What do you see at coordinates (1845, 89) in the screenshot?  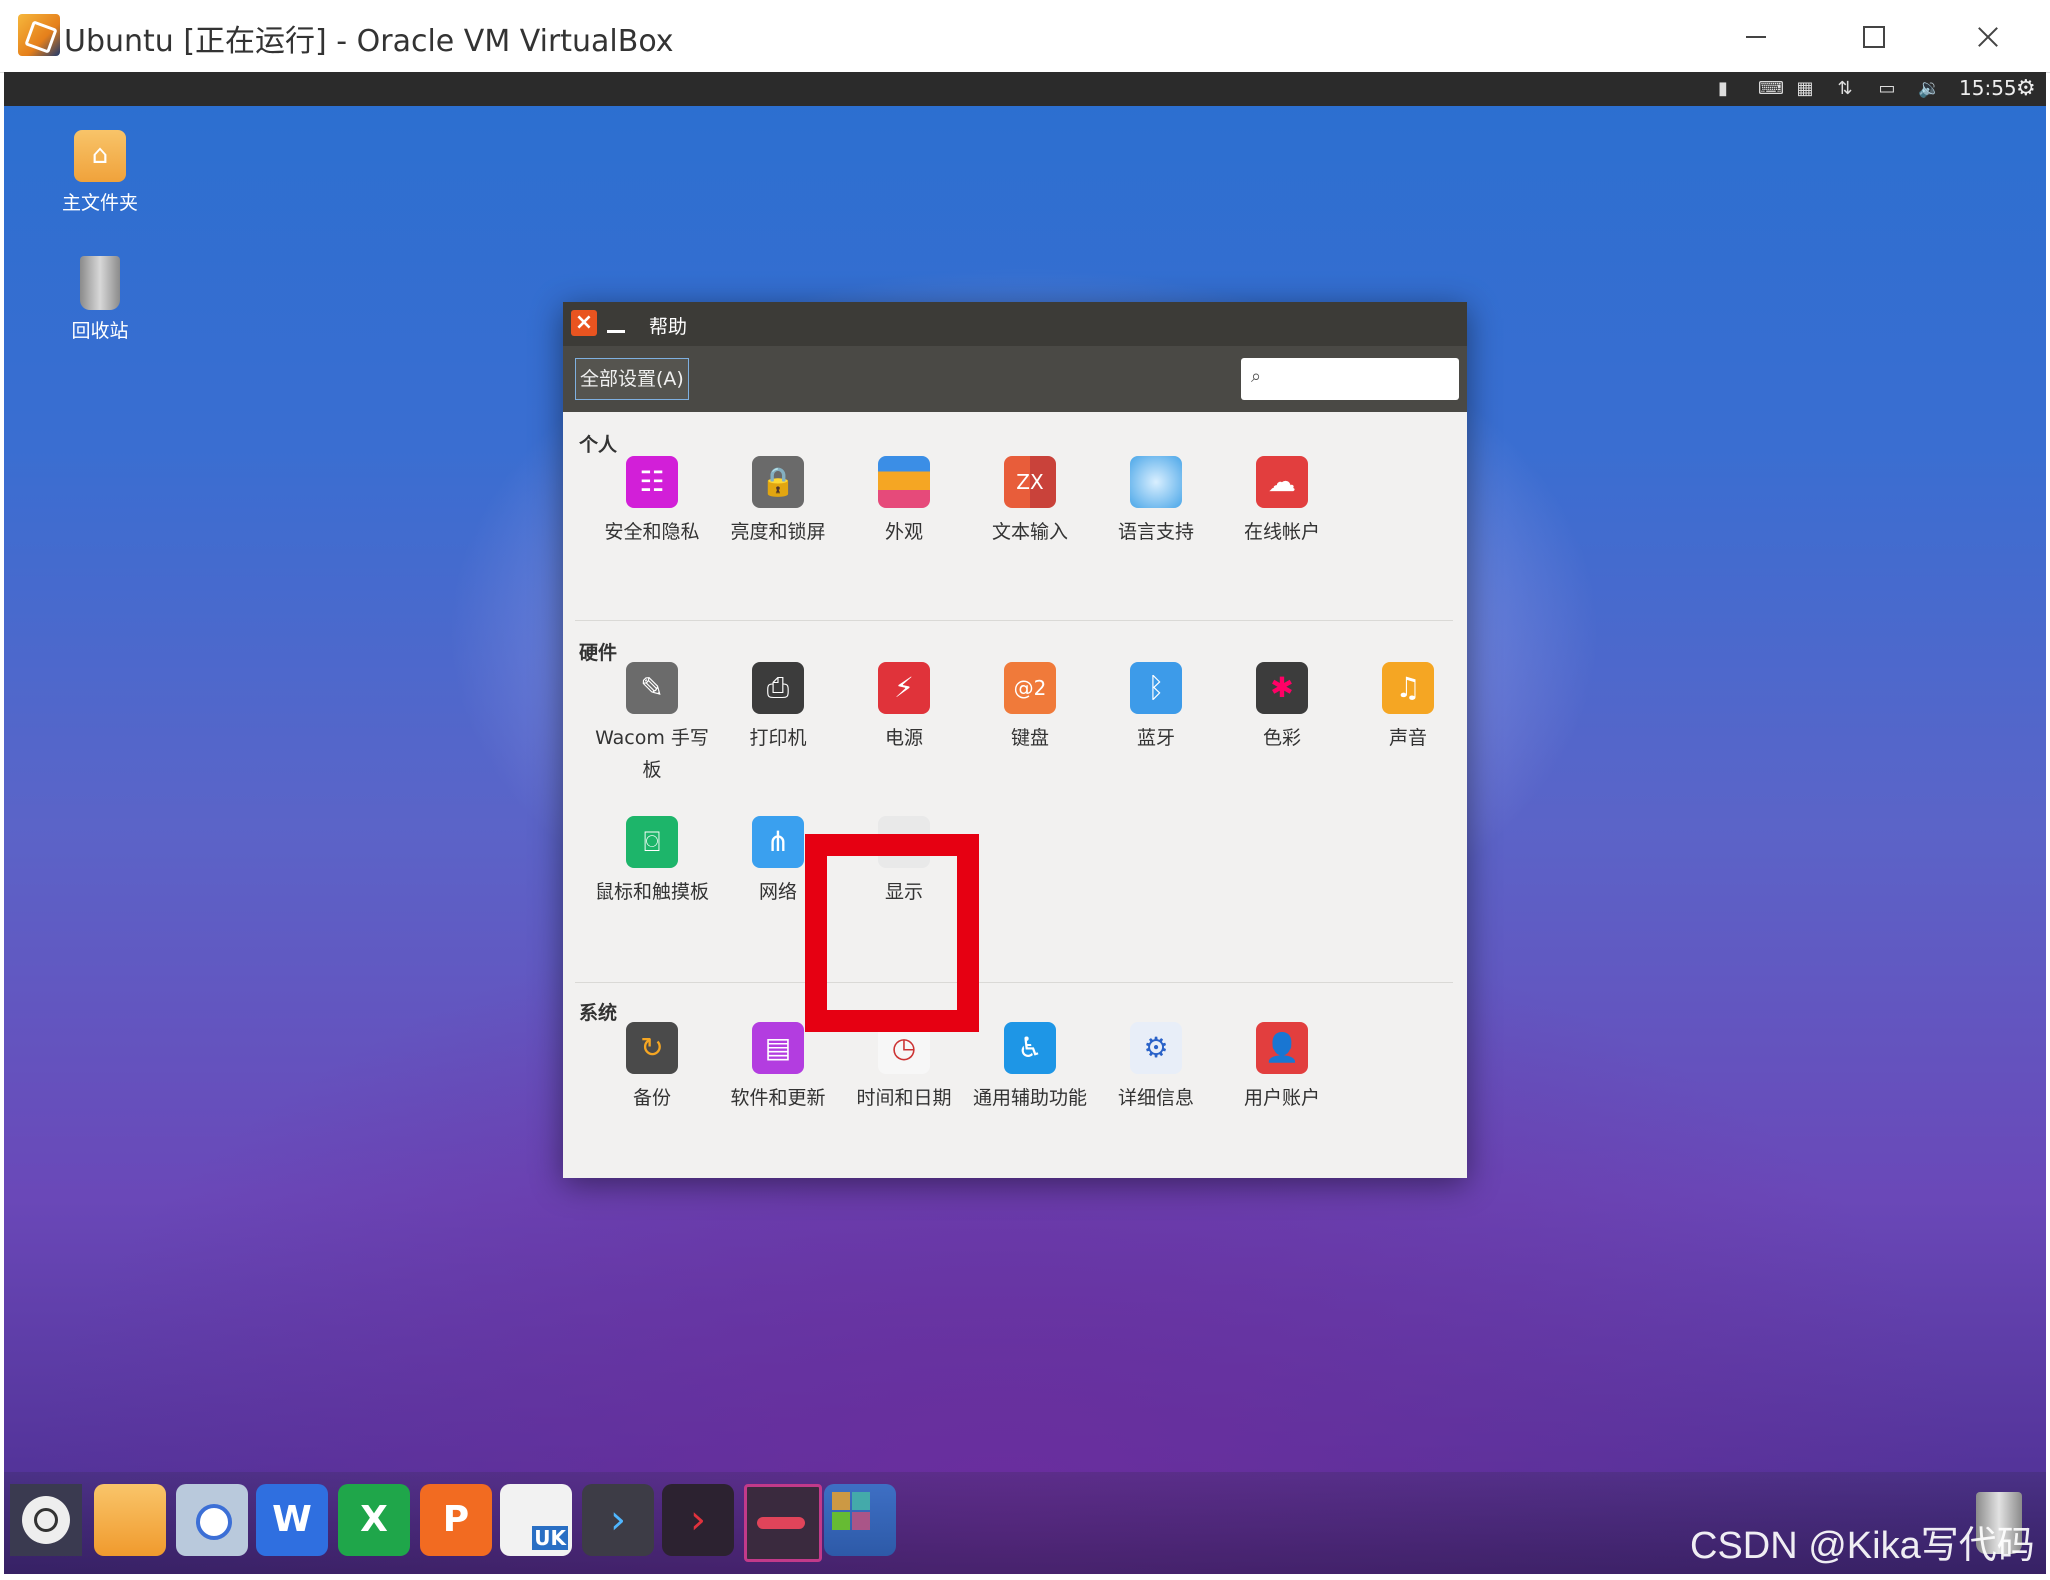 I see `network-icon: ⇅` at bounding box center [1845, 89].